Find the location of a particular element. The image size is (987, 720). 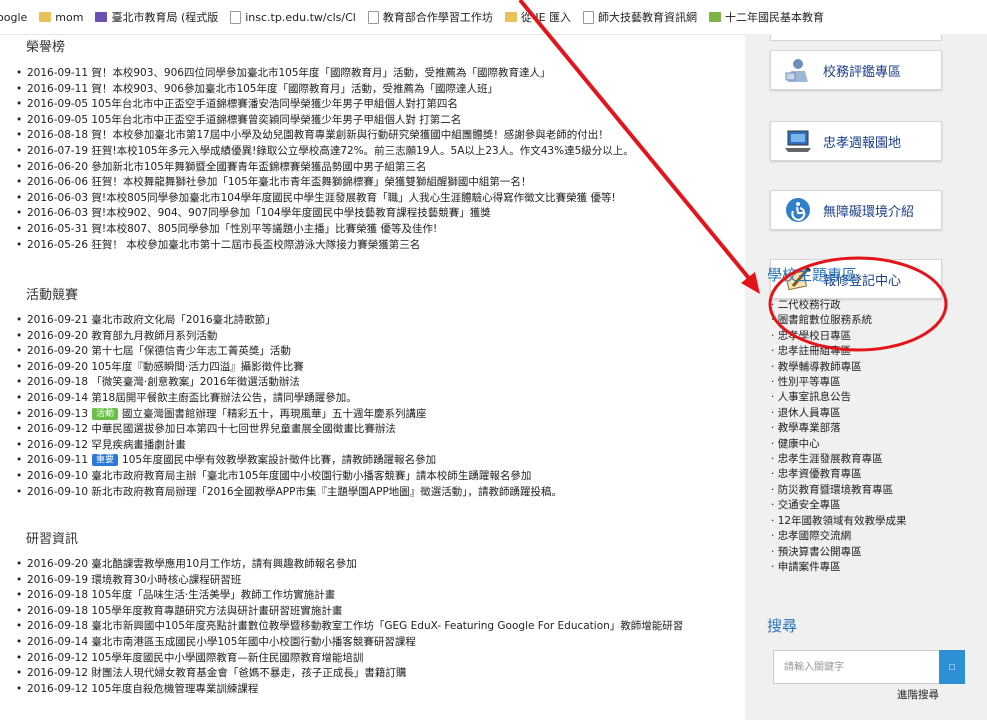

topic-item: 教學專業部落 is located at coordinates (839, 428).